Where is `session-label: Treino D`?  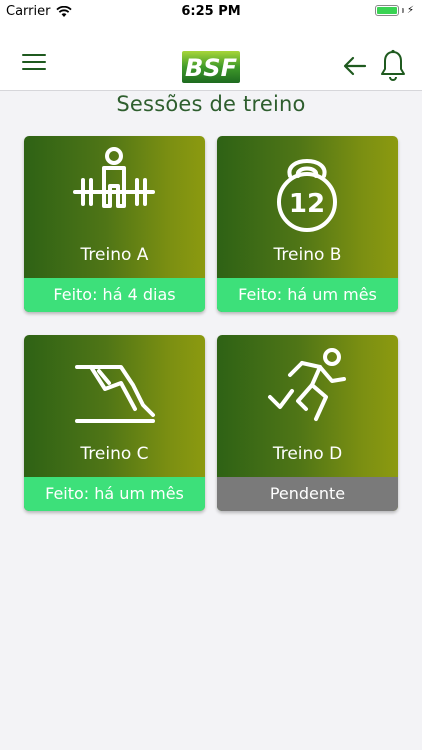 session-label: Treino D is located at coordinates (307, 454).